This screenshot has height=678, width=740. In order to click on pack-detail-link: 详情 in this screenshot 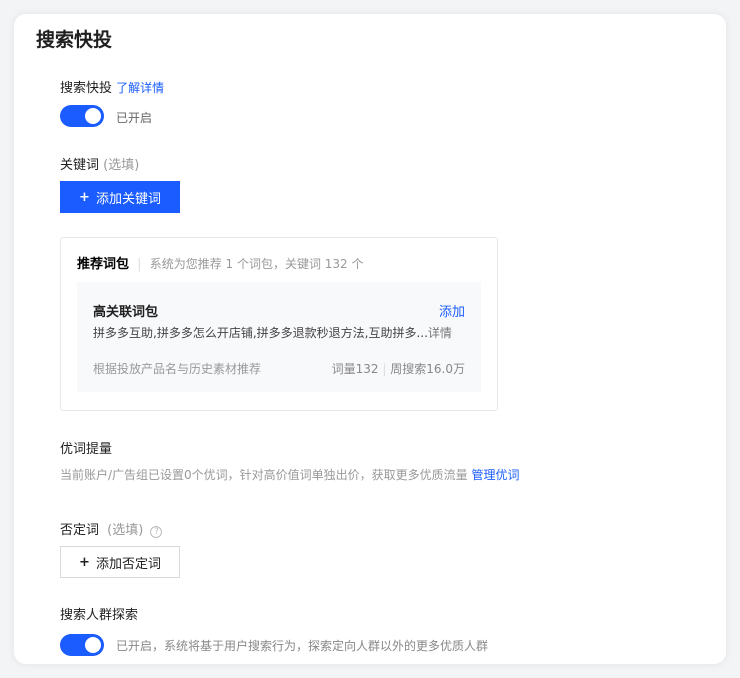, I will do `click(440, 333)`.